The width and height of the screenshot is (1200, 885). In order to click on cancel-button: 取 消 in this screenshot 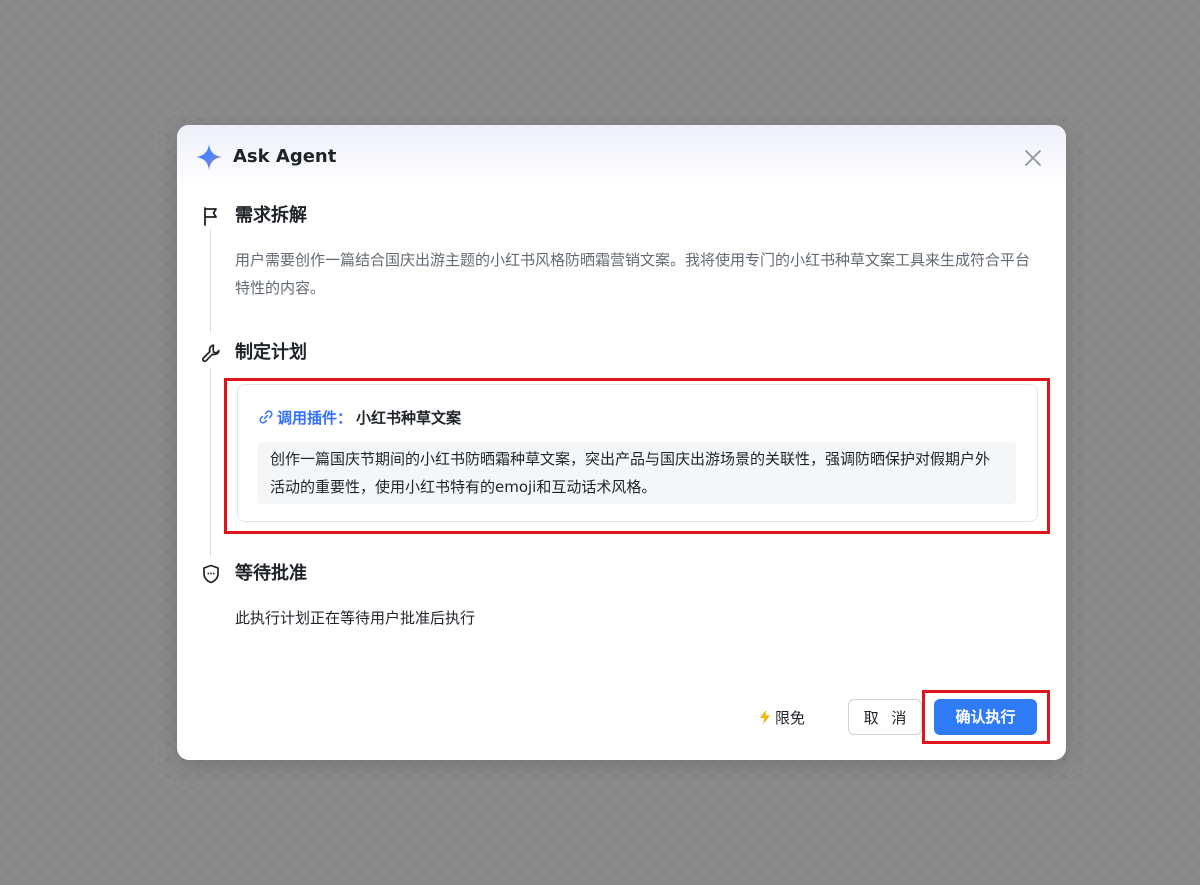, I will do `click(885, 717)`.